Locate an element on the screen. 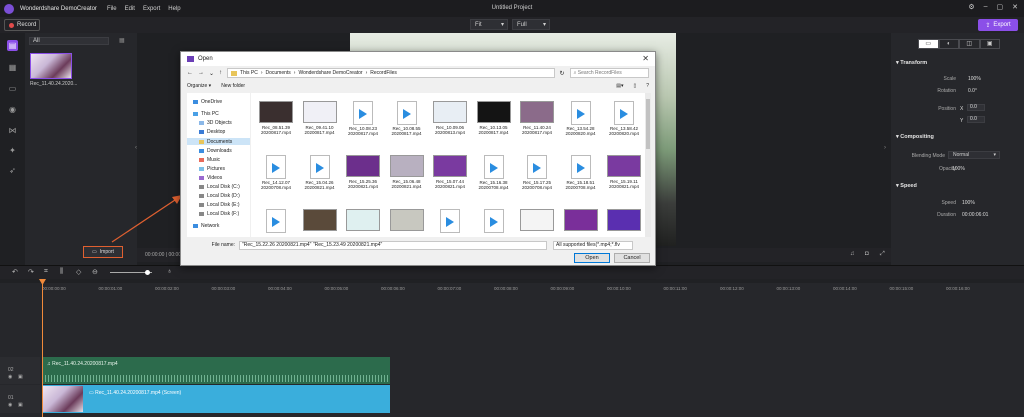 The height and width of the screenshot is (417, 1024). nav-item-network: Network is located at coordinates (206, 226).